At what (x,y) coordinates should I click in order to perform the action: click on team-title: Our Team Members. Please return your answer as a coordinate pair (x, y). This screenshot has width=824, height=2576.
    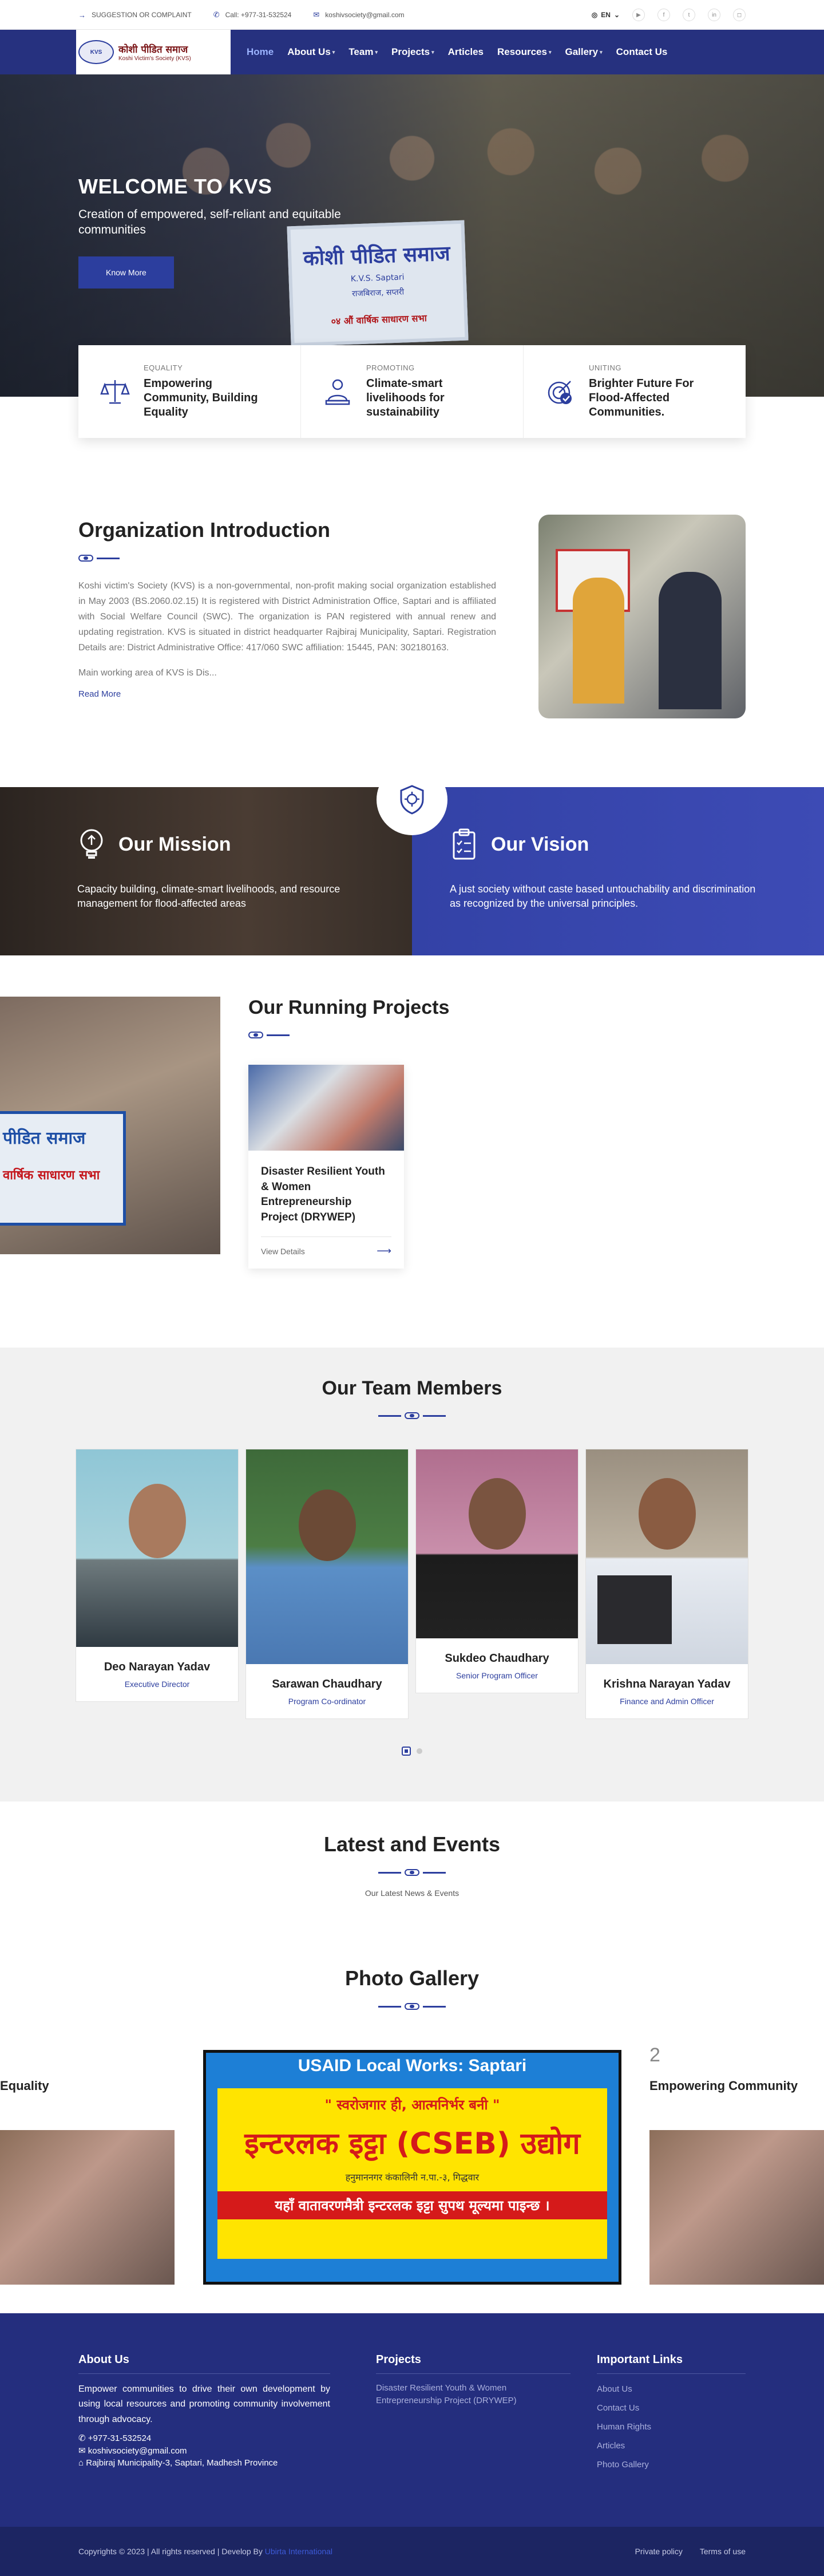
    Looking at the image, I should click on (412, 1388).